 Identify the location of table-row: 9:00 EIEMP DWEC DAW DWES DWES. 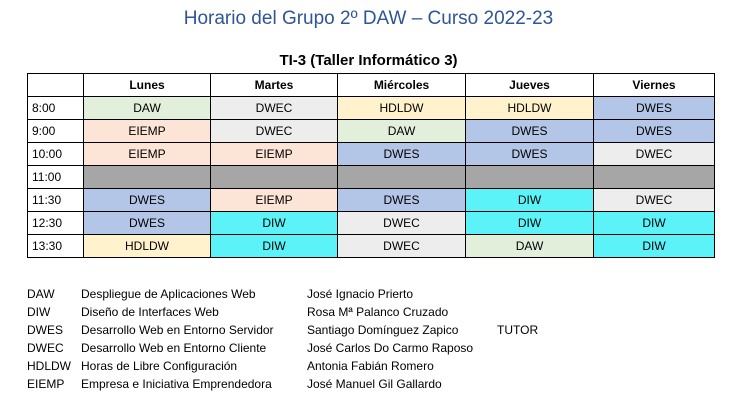
(371, 131).